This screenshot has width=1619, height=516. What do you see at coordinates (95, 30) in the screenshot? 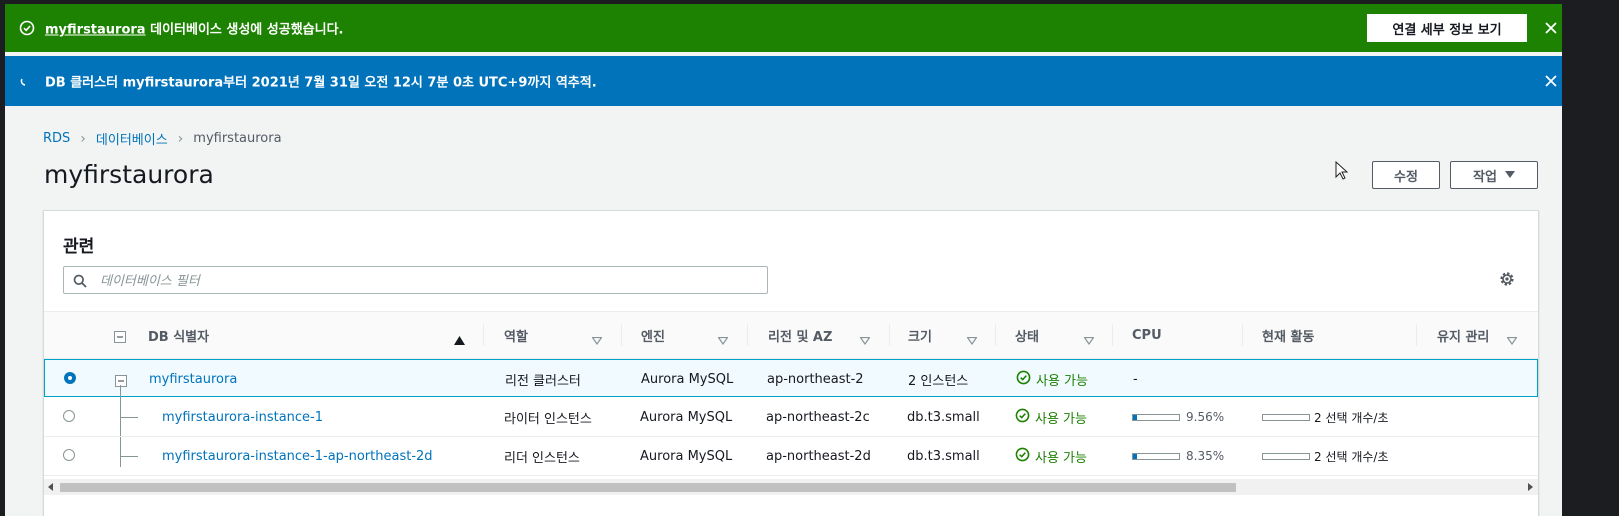
I see `success-db-link: myfirstaurora` at bounding box center [95, 30].